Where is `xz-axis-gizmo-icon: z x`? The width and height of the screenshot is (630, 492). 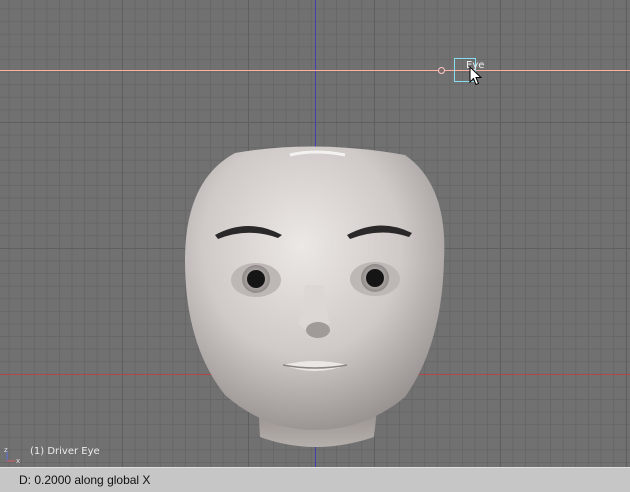 xz-axis-gizmo-icon: z x is located at coordinates (12, 455).